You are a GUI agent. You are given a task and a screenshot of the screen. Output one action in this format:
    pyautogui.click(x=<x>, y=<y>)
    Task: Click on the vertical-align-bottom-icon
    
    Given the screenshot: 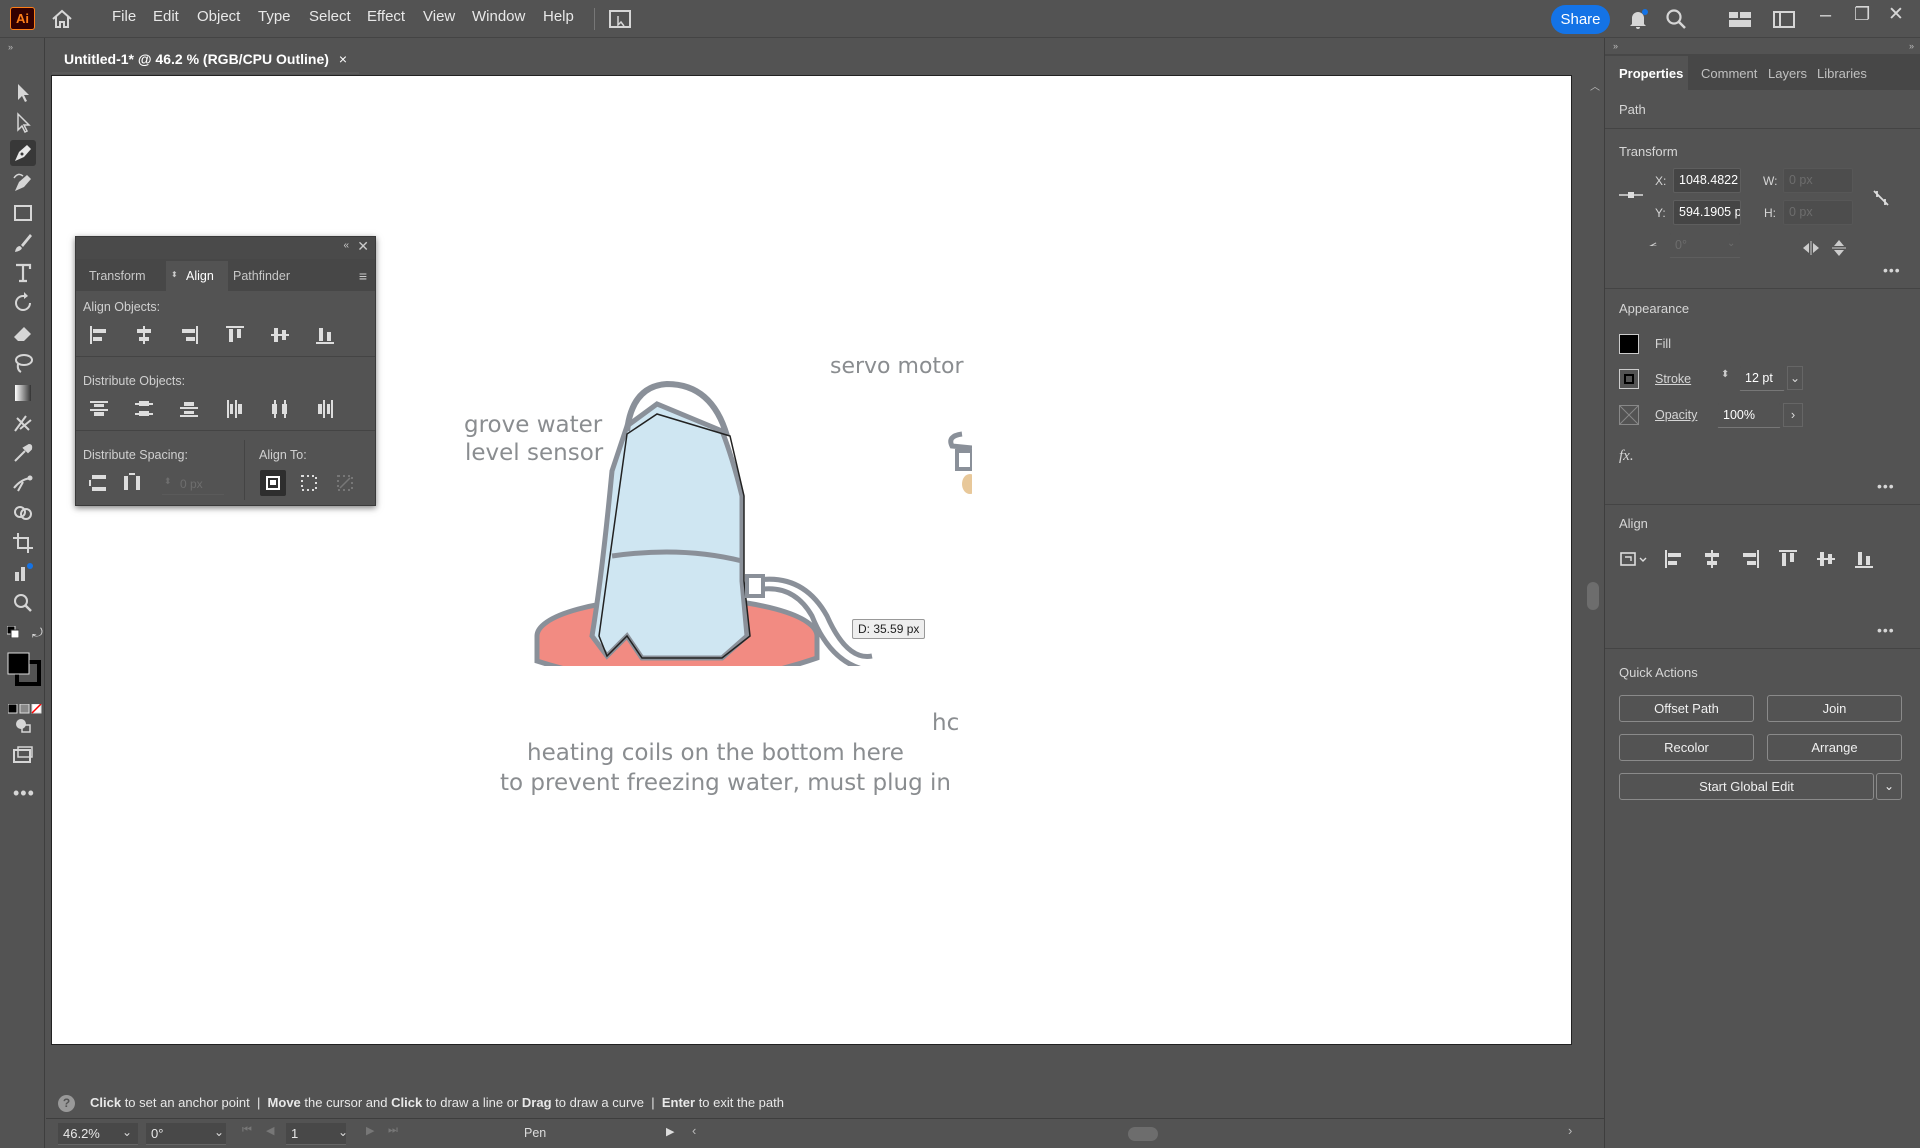 What is the action you would take?
    pyautogui.click(x=325, y=335)
    